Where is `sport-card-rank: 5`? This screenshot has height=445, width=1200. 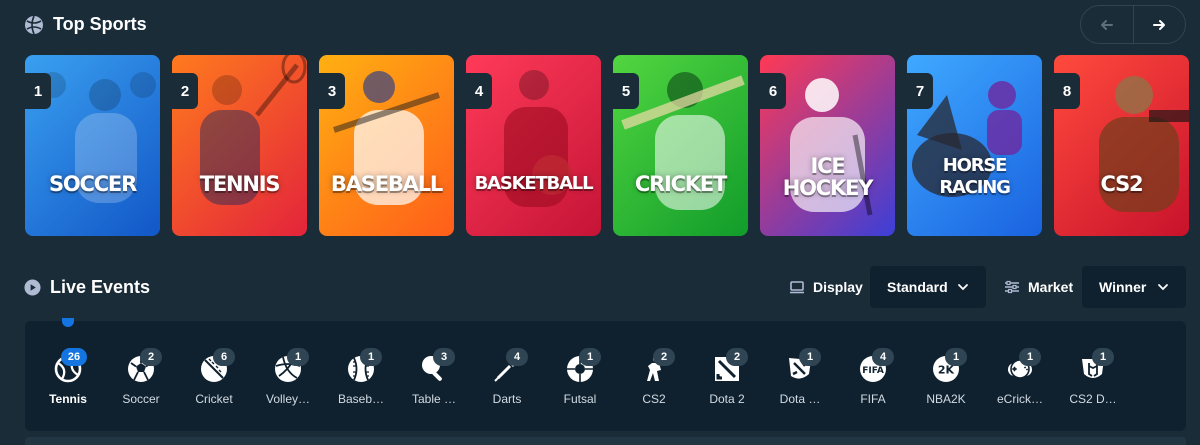 sport-card-rank: 5 is located at coordinates (626, 91).